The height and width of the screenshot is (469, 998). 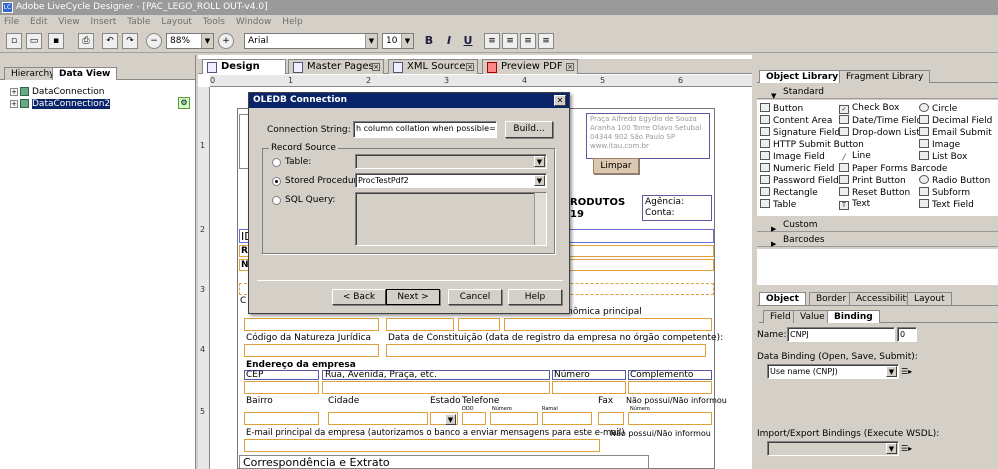 I want to click on object-text: T Text, so click(x=854, y=204).